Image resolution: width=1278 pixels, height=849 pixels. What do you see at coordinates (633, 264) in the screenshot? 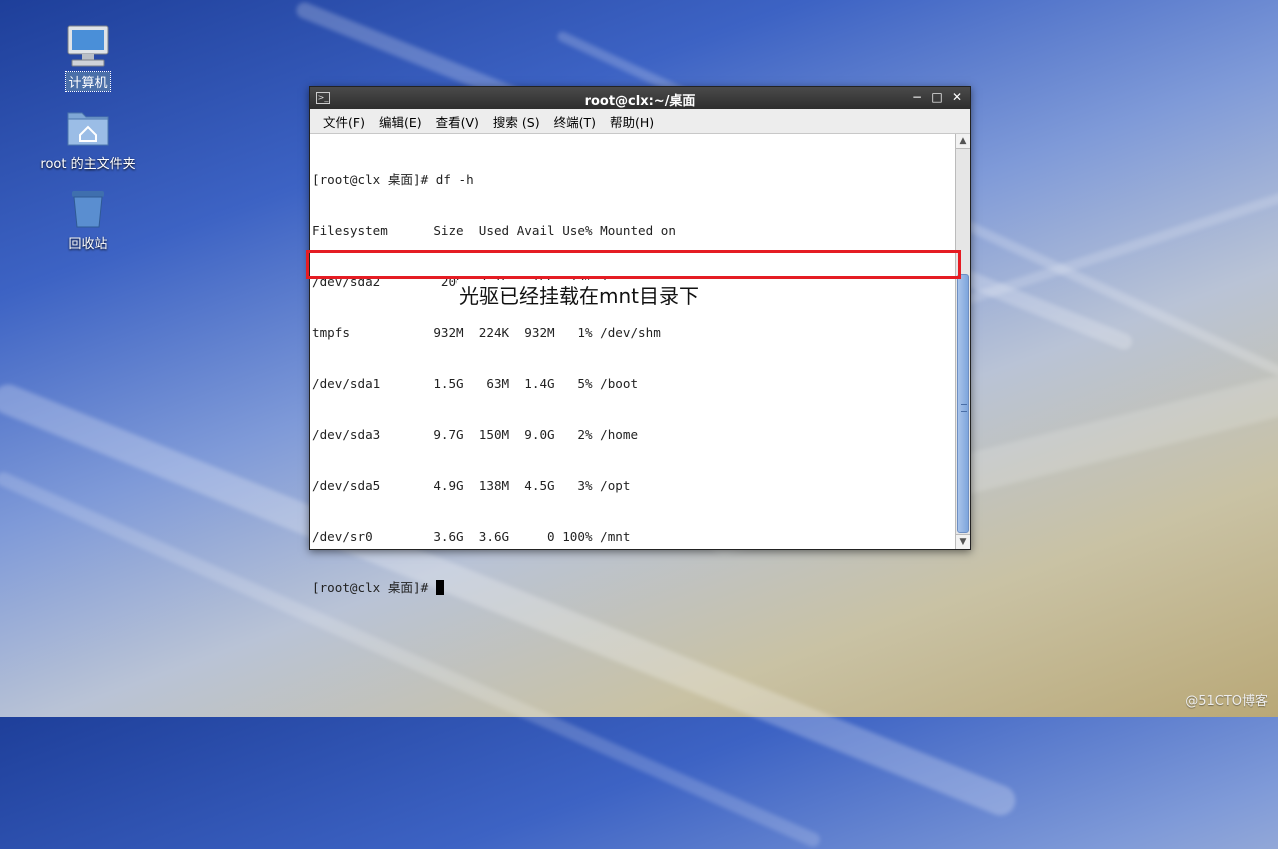
I see `highlight-box` at bounding box center [633, 264].